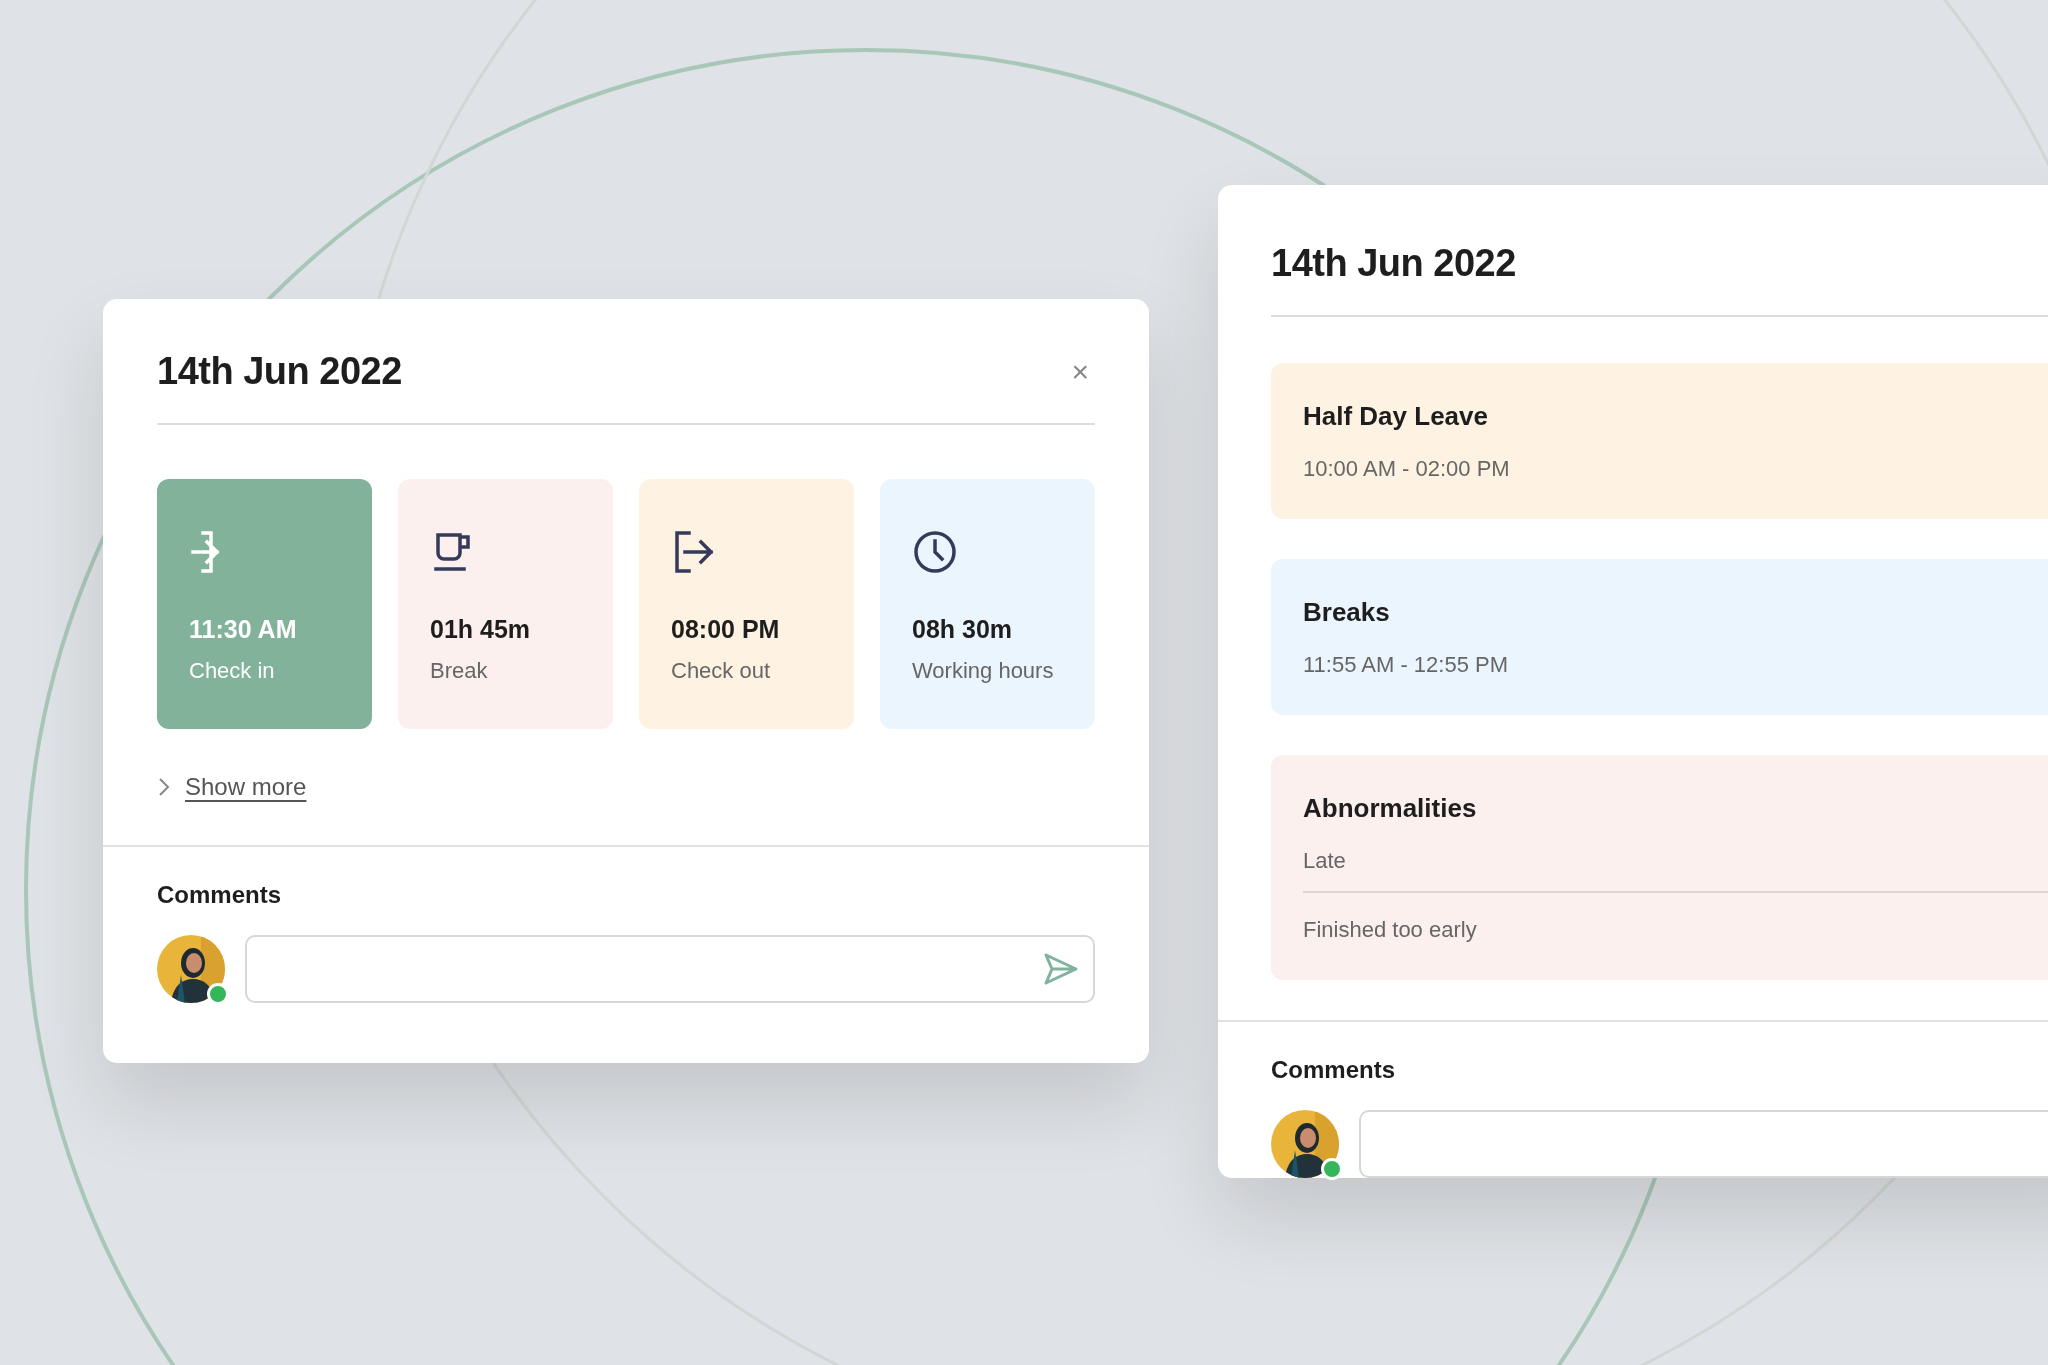 The image size is (2048, 1365). I want to click on entry-detail: 11:55 AM - 12:55 PM, so click(1406, 664).